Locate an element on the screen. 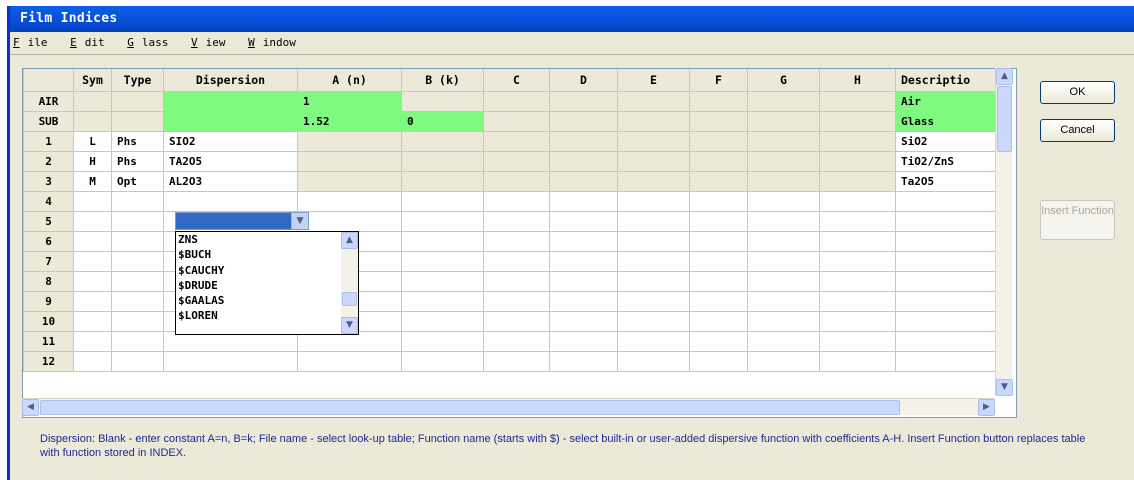  table-row: 10 is located at coordinates (514, 321).